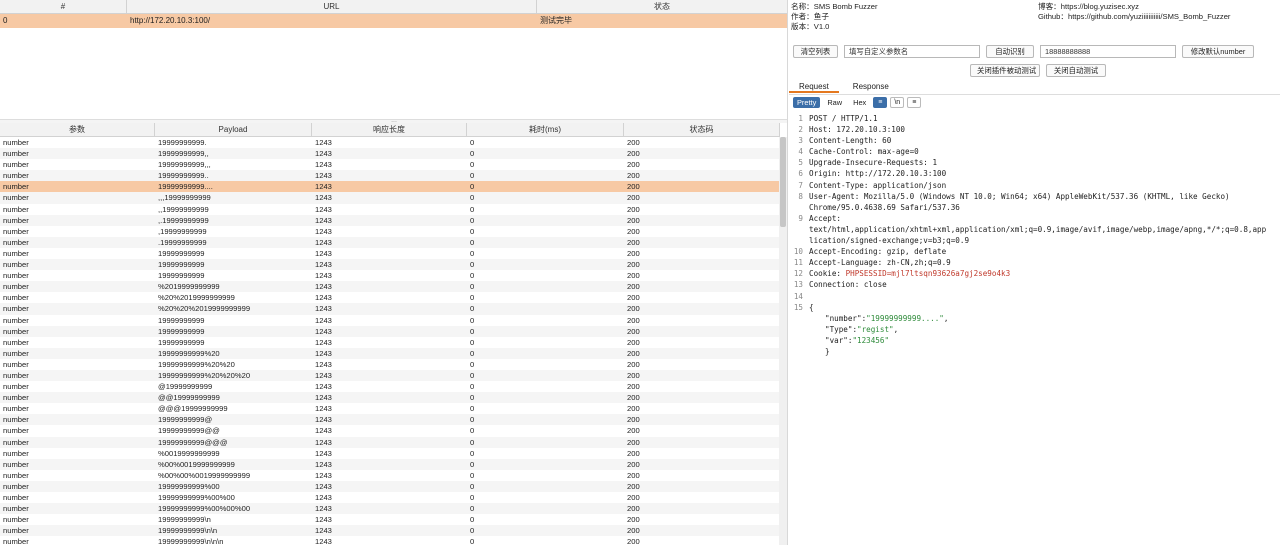 This screenshot has width=1280, height=545. Describe the element at coordinates (859, 102) in the screenshot. I see `view-hex-button: Hex` at that location.